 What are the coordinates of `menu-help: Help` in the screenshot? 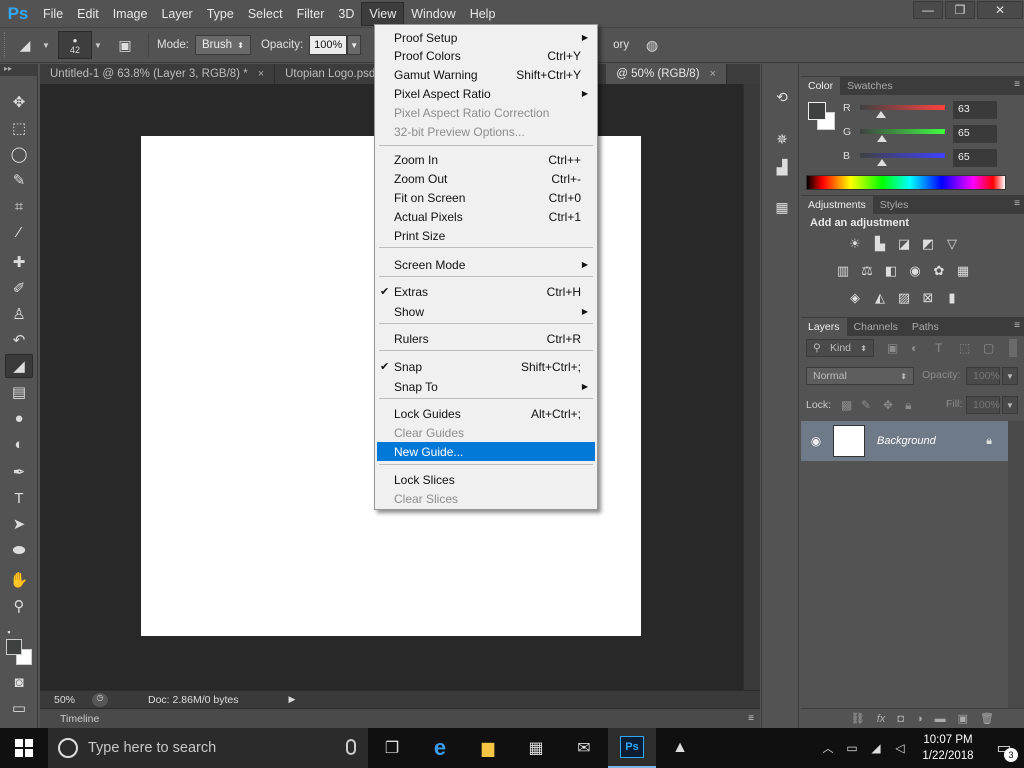 It's located at (483, 14).